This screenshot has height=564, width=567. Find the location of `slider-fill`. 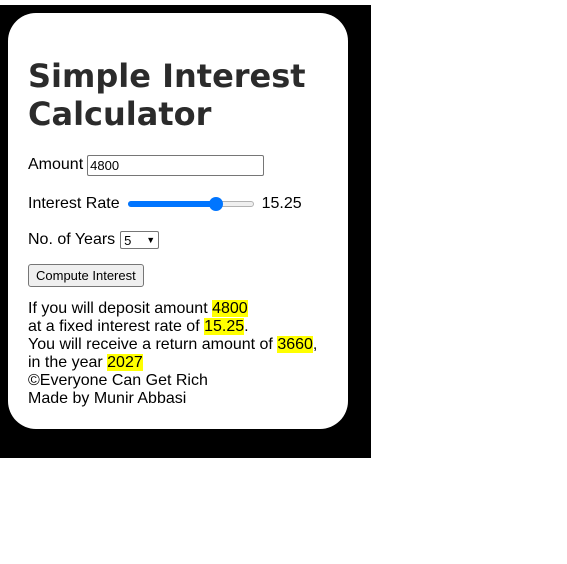

slider-fill is located at coordinates (172, 204).